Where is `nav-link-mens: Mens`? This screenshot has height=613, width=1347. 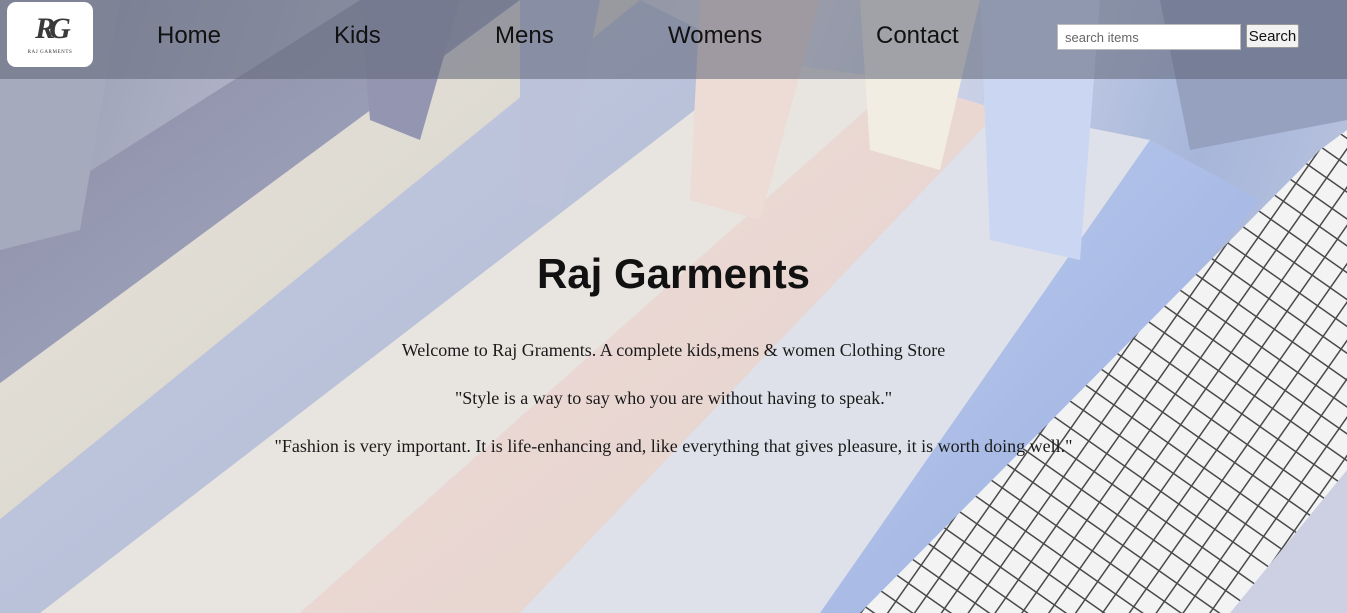
nav-link-mens: Mens is located at coordinates (524, 36).